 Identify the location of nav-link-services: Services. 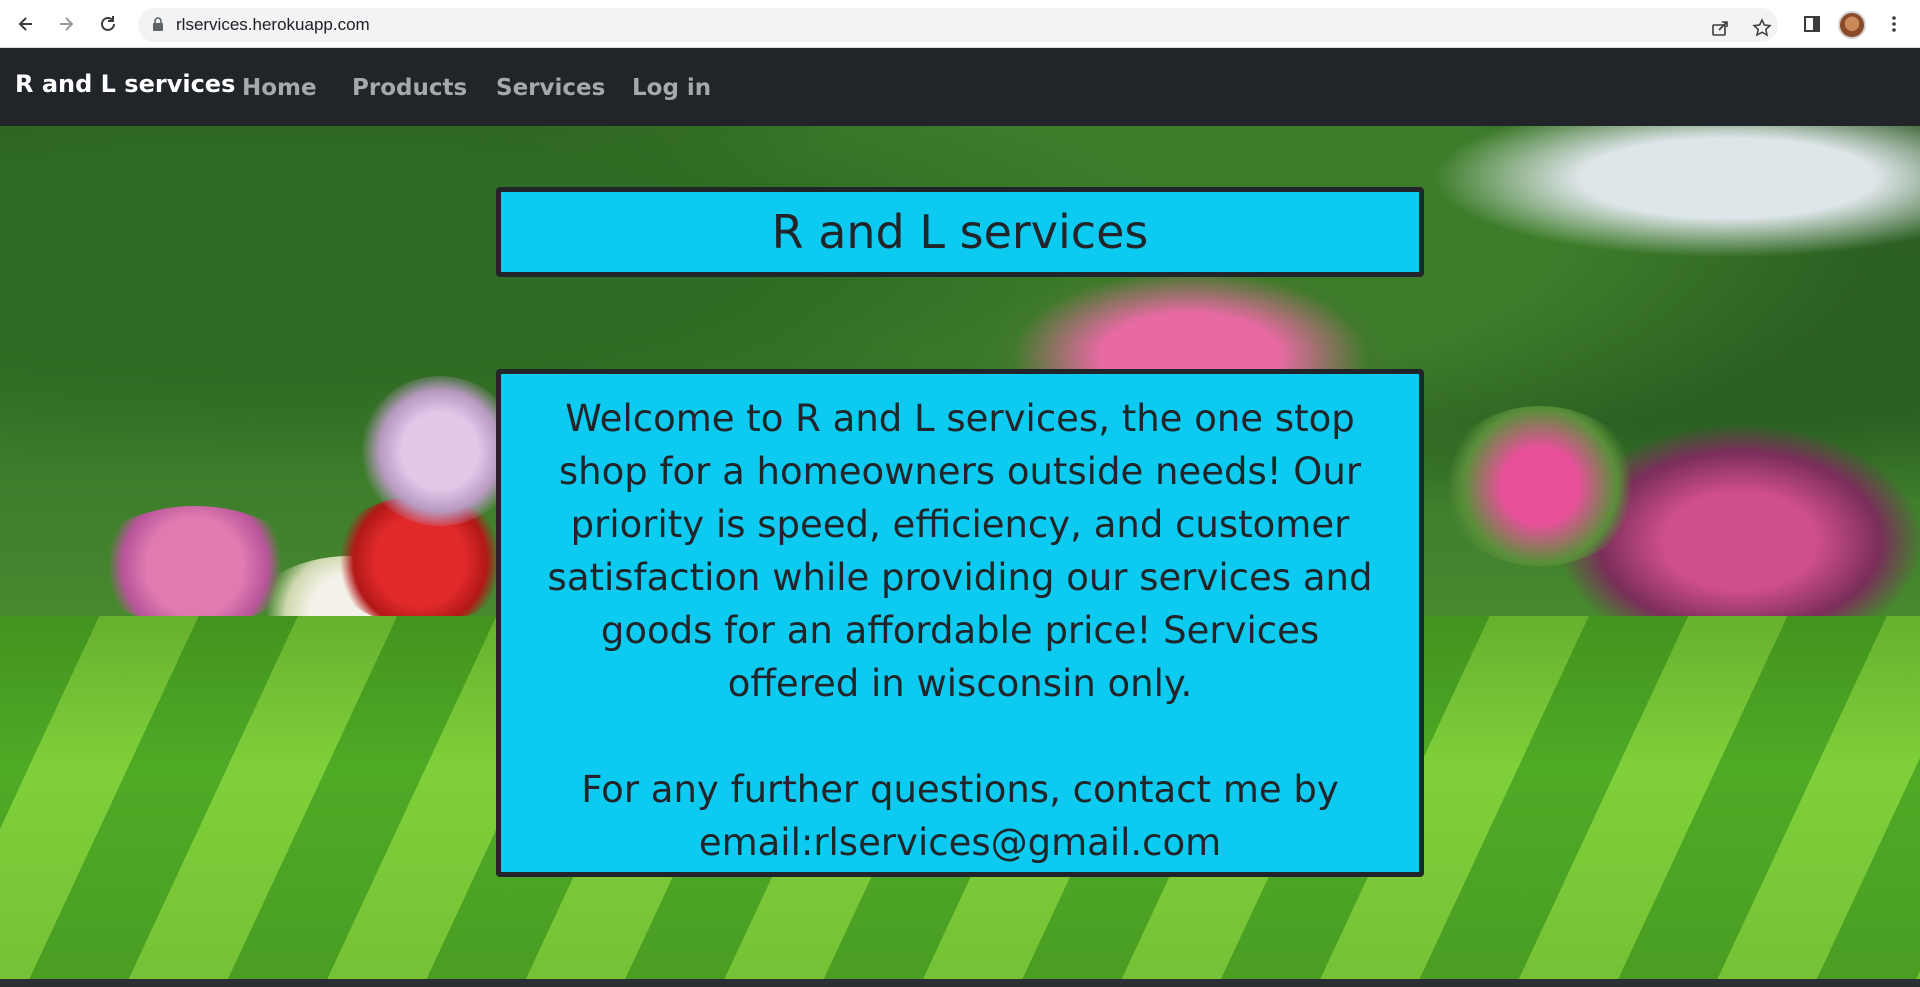
(550, 88).